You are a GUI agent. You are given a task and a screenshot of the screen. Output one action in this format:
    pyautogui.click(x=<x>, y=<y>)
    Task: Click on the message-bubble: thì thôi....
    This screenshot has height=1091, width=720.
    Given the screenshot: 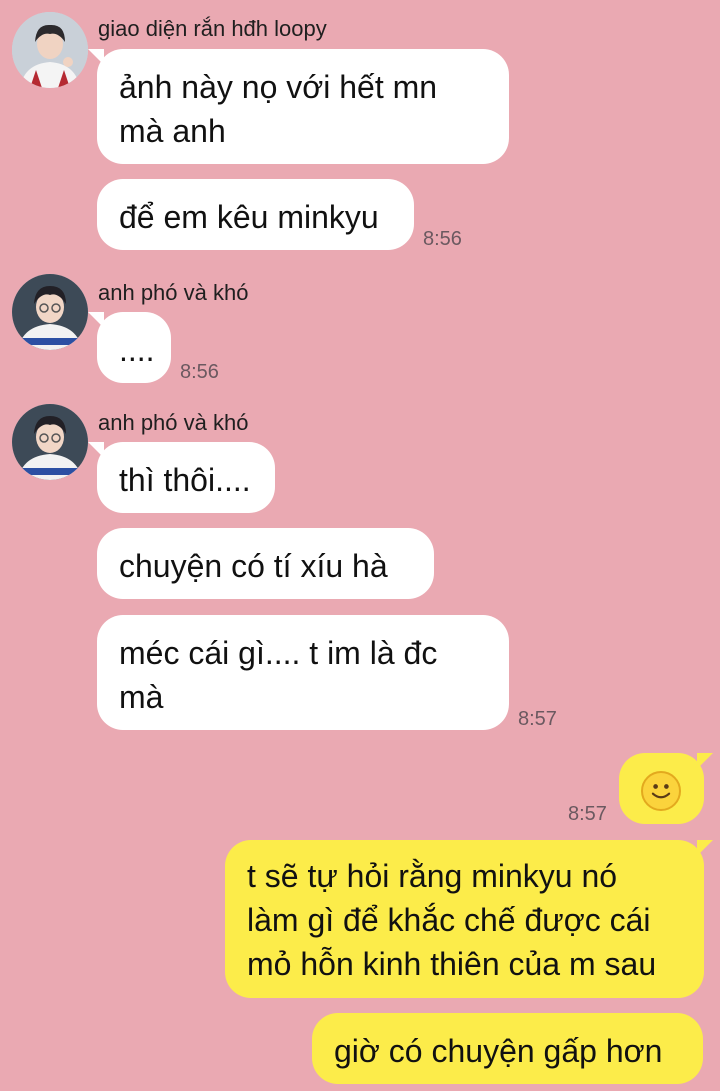 What is the action you would take?
    pyautogui.click(x=181, y=477)
    